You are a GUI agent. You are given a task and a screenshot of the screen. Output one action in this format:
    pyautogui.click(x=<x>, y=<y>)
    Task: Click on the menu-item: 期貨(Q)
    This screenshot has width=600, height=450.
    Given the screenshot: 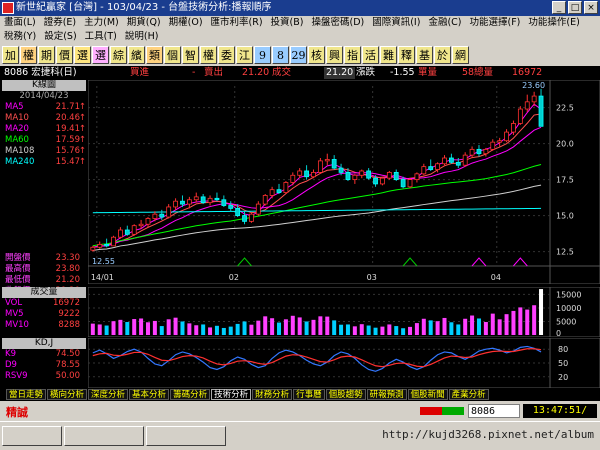 What is the action you would take?
    pyautogui.click(x=144, y=23)
    